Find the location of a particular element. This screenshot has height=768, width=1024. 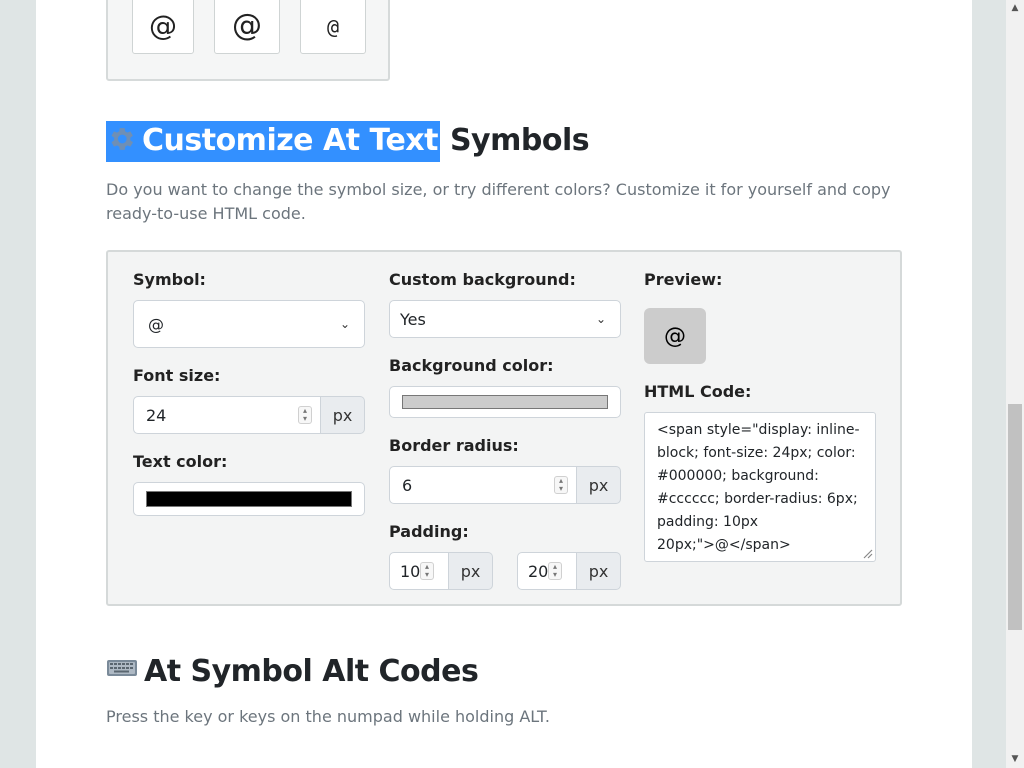

symbol-select: @ ⌄ is located at coordinates (249, 324).